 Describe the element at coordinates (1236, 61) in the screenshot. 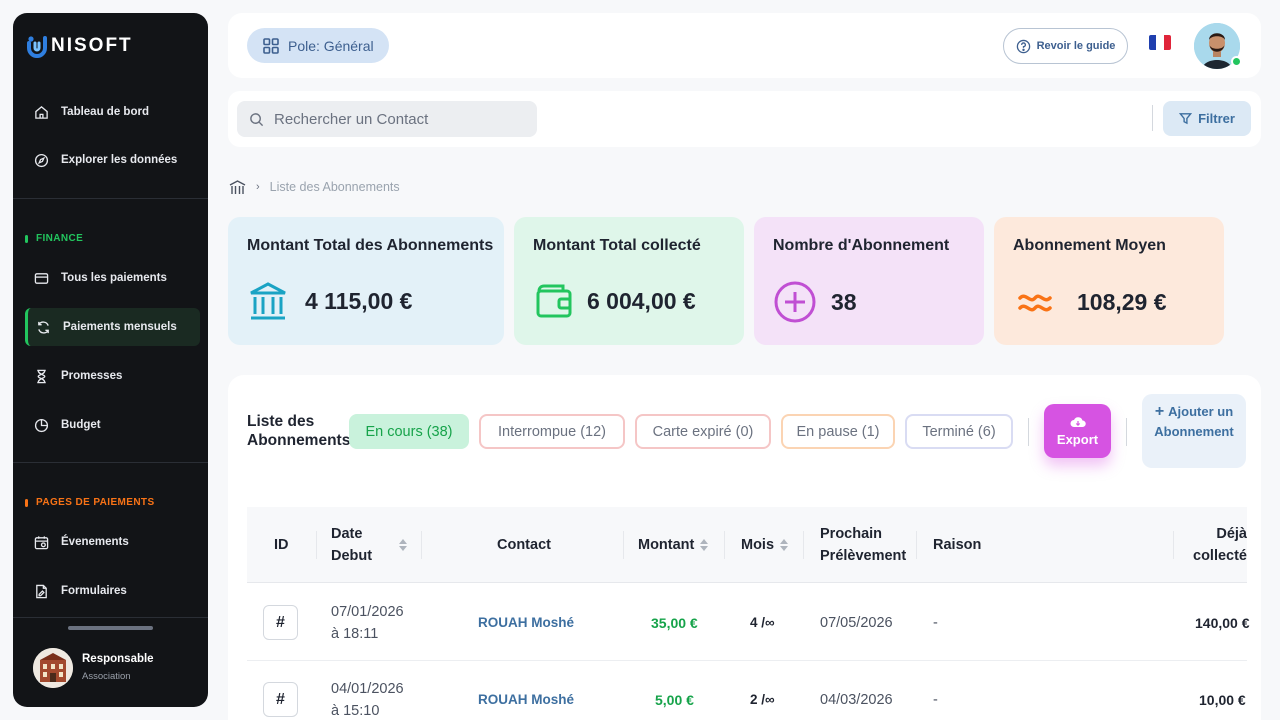

I see `online-status-dot` at that location.